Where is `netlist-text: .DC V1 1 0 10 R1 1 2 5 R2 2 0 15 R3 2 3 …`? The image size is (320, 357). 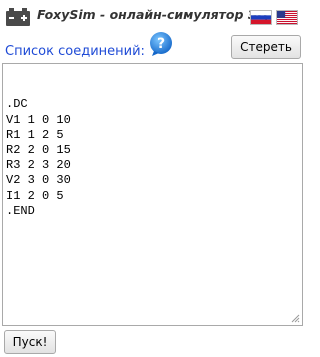 netlist-text: .DC V1 1 0 10 R1 1 2 5 R2 2 0 15 R3 2 3 … is located at coordinates (38, 157).